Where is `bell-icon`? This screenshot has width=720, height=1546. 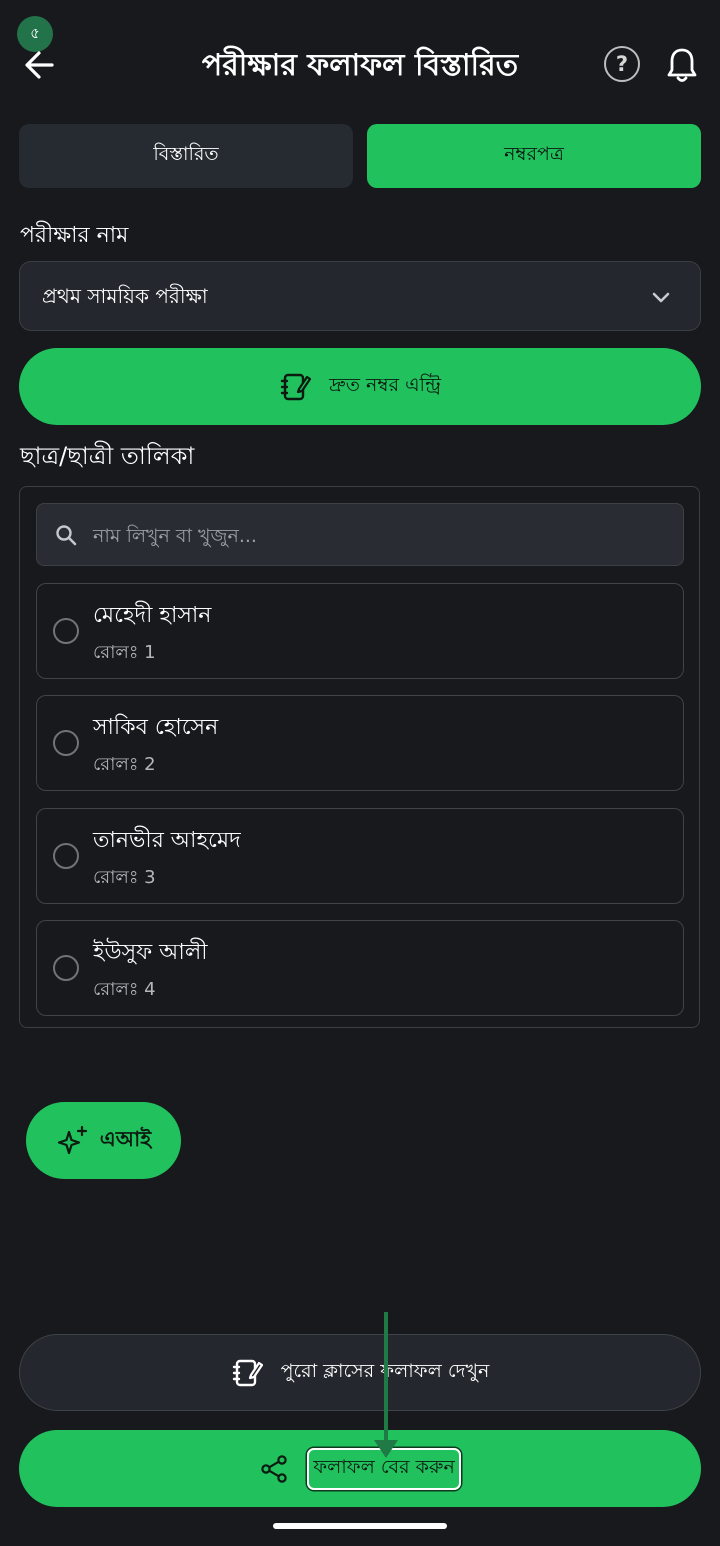 bell-icon is located at coordinates (682, 65).